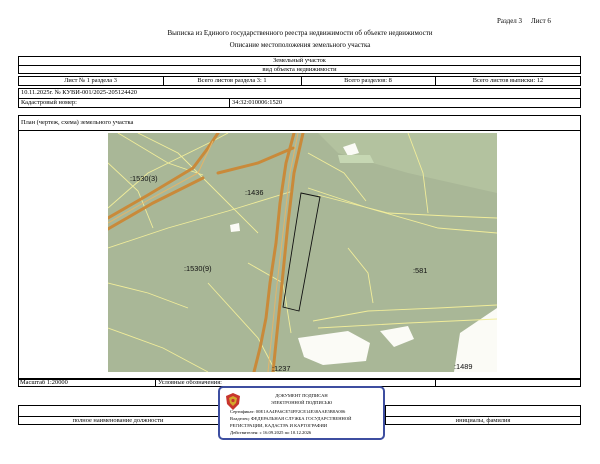 Image resolution: width=600 pixels, height=464 pixels. I want to click on sheet-number: Лист № 1 раздела 3, so click(90, 80).